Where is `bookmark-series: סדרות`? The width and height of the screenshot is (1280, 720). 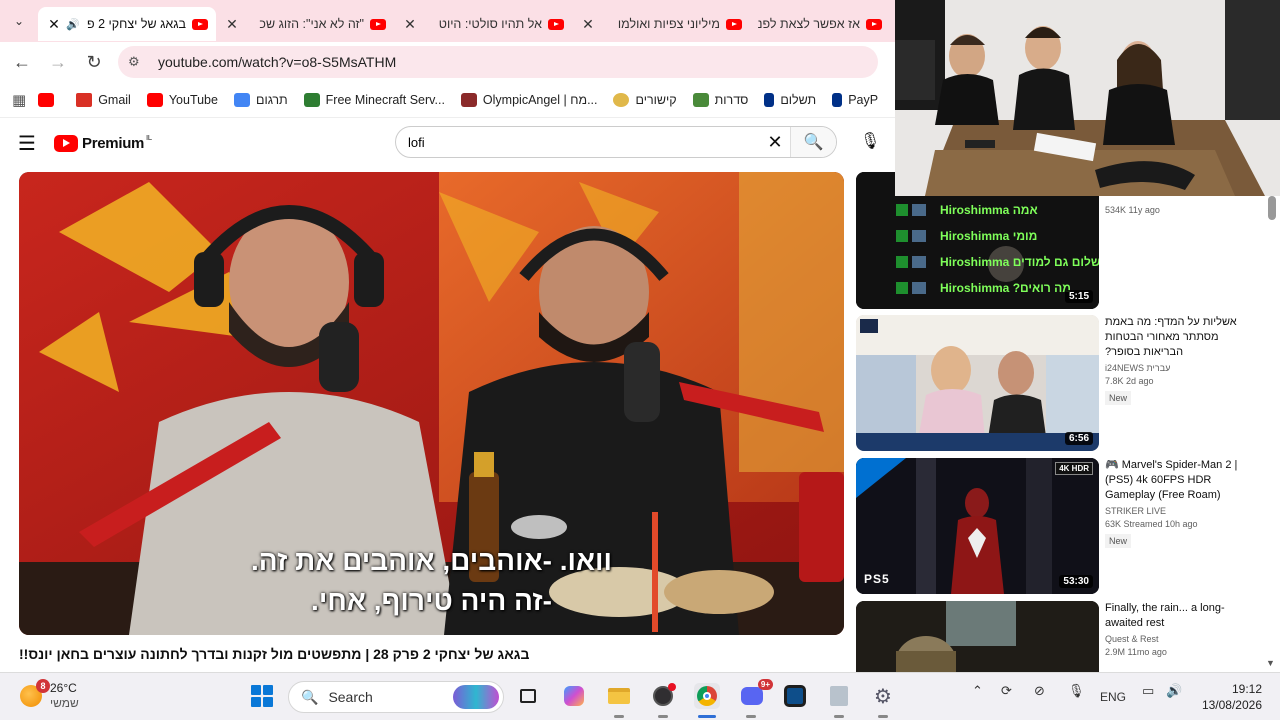
bookmark-series: סדרות is located at coordinates (720, 99).